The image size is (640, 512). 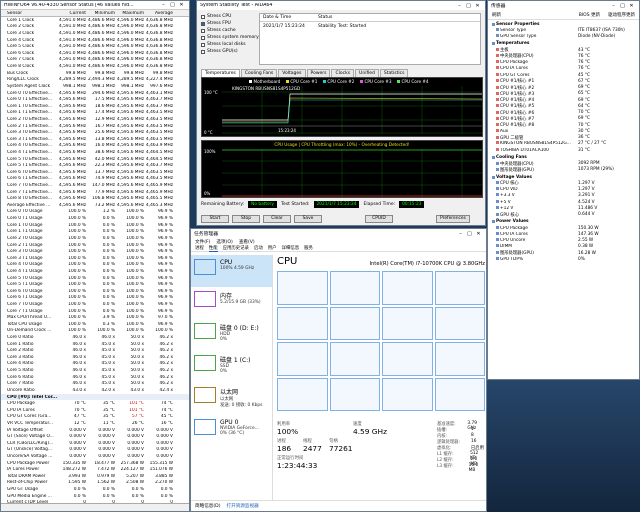 I want to click on driver-update-button: 驱动程序更新, so click(x=621, y=15).